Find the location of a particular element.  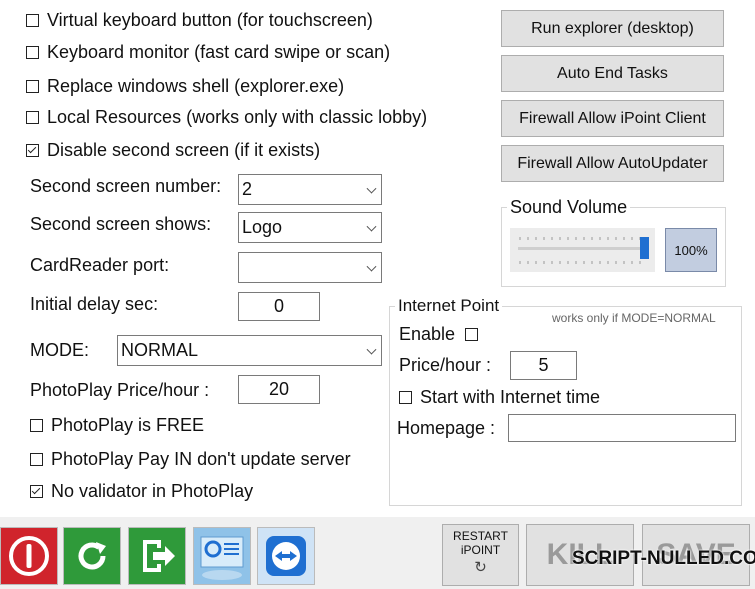

control-panel-icon is located at coordinates (222, 558).